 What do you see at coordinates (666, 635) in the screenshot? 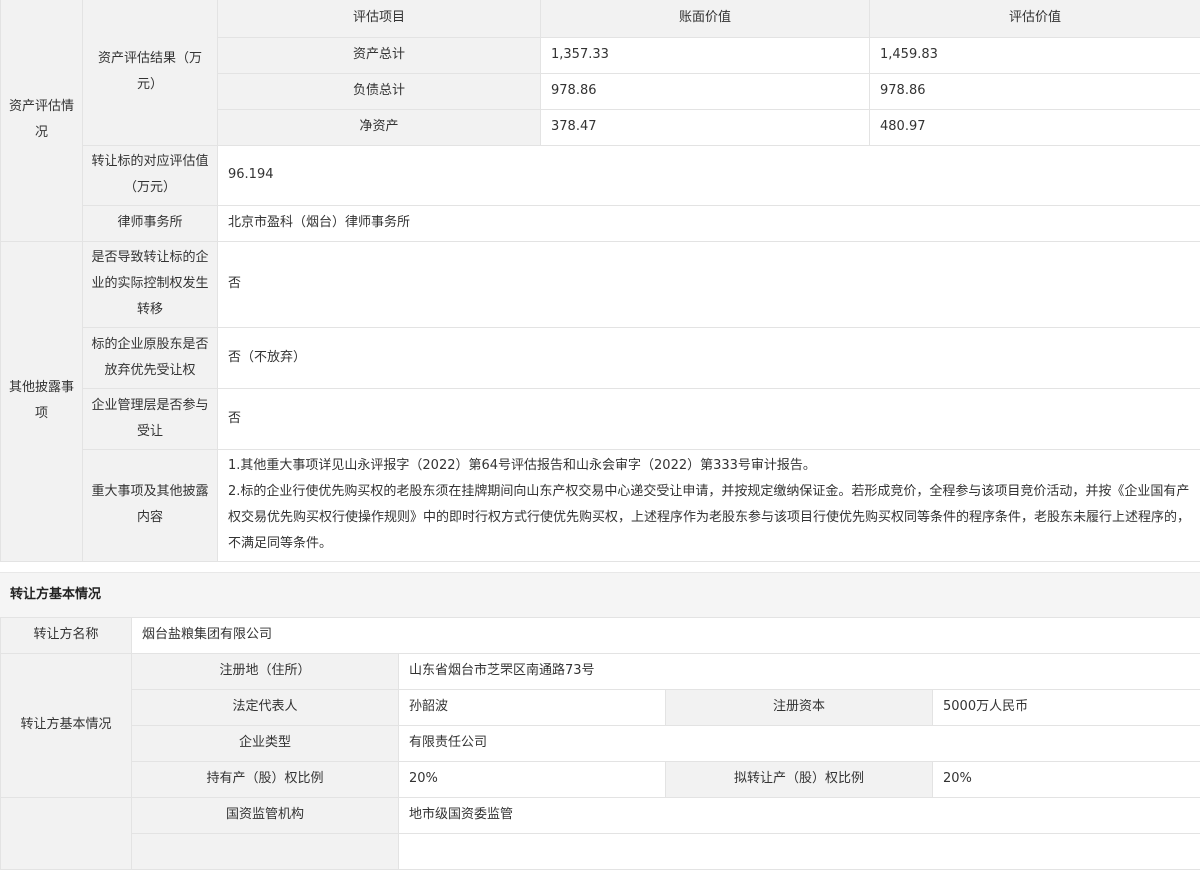
I see `transferor-name: 烟台盐粮集团有限公司` at bounding box center [666, 635].